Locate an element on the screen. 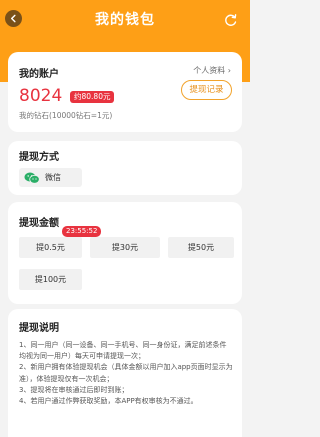  method-title: 提现方式 is located at coordinates (39, 157).